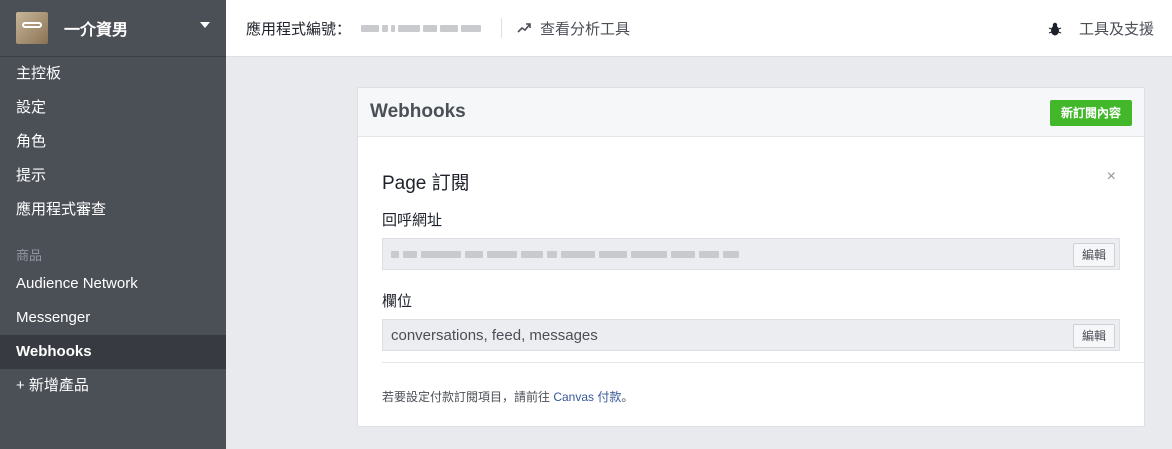  I want to click on panel-header: Webhooks 新訂閱內容, so click(751, 112).